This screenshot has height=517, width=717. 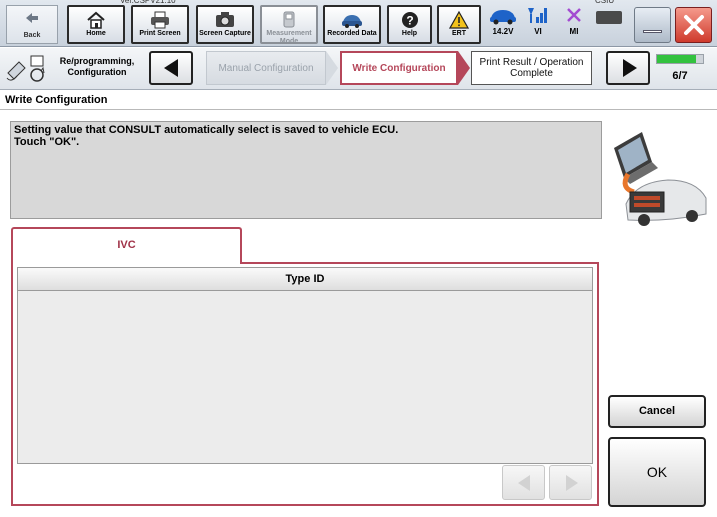 What do you see at coordinates (160, 20) in the screenshot?
I see `printer-icon` at bounding box center [160, 20].